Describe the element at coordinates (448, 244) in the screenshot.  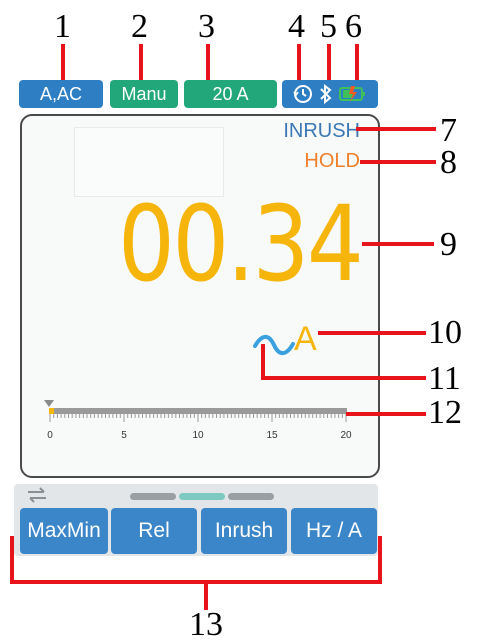
I see `callout-9: 9` at that location.